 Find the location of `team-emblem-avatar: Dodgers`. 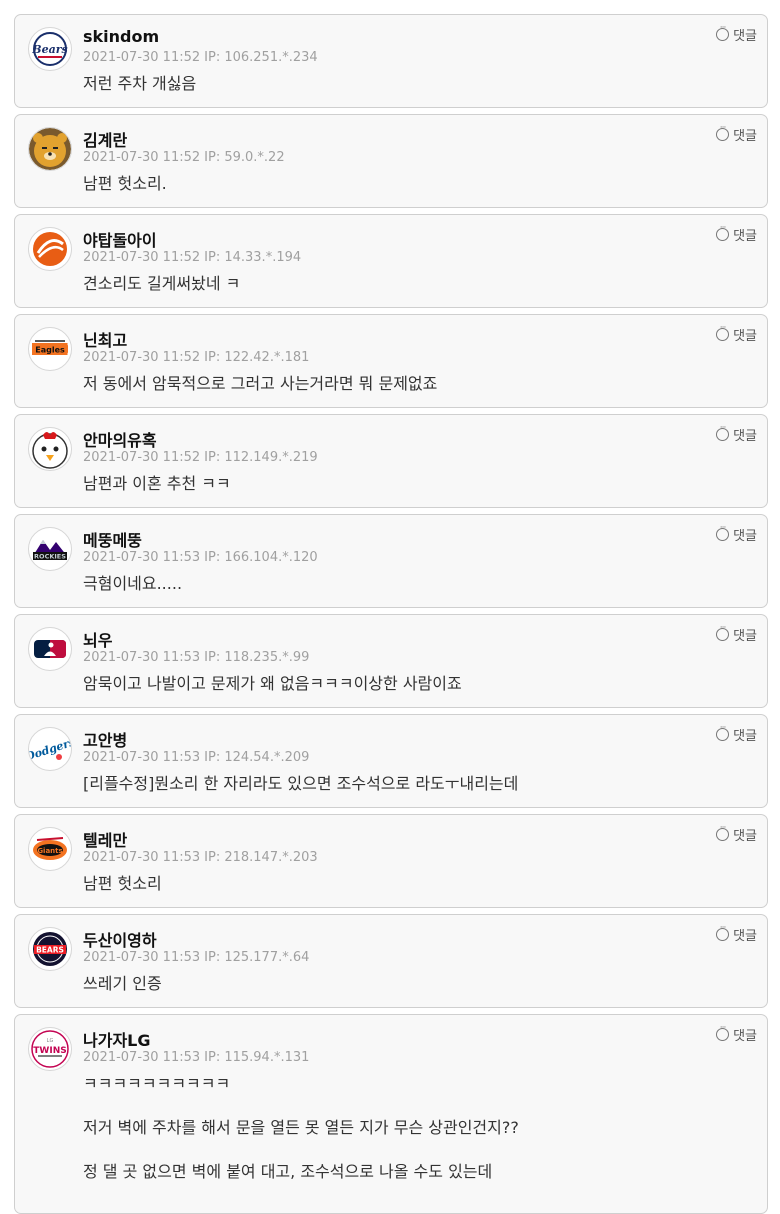

team-emblem-avatar: Dodgers is located at coordinates (50, 749).